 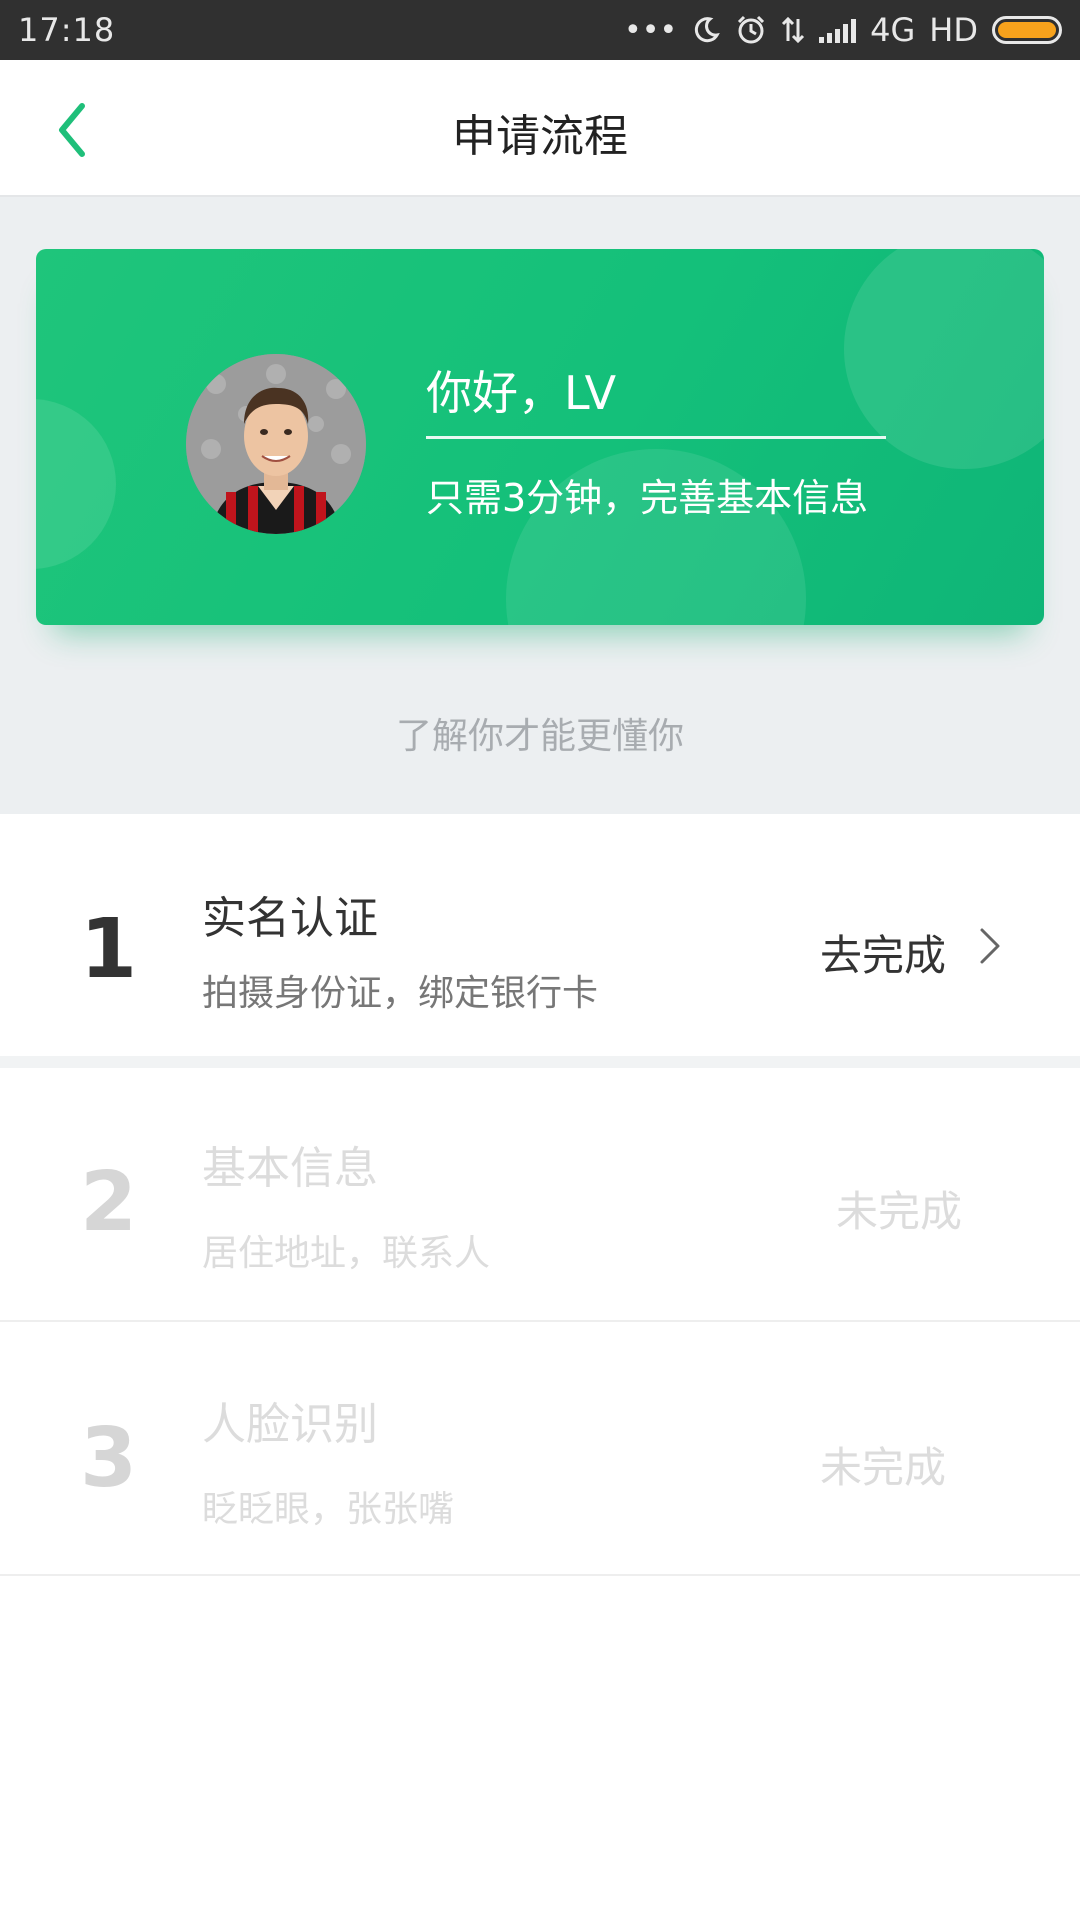 What do you see at coordinates (328, 1509) in the screenshot?
I see `step-description: 眨眨眼，张张嘴` at bounding box center [328, 1509].